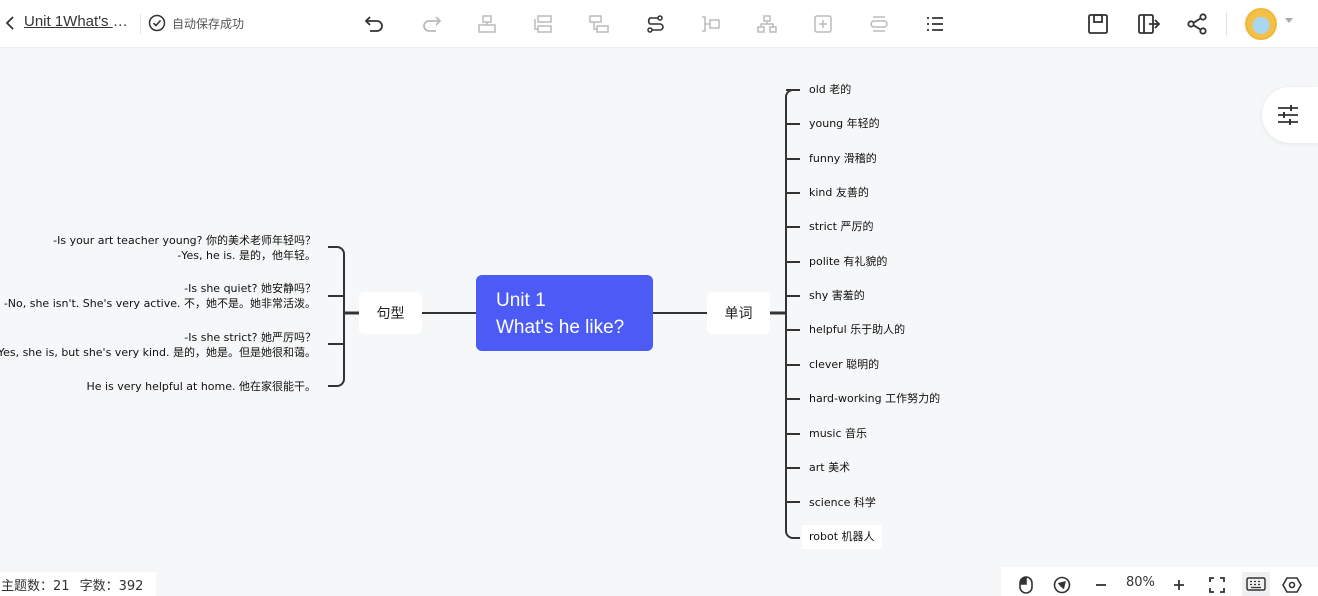 The image size is (1318, 596). I want to click on insert-parent-icon, so click(487, 24).